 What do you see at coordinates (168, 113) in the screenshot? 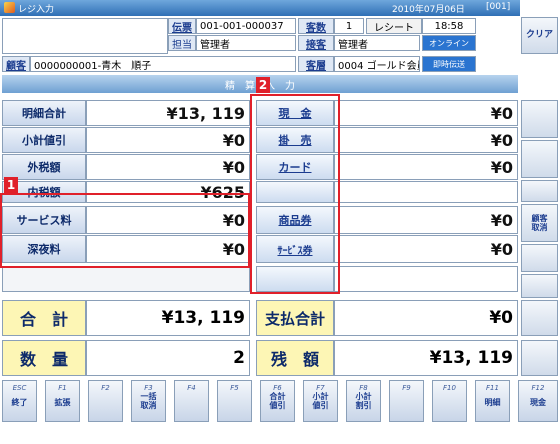
I see `detail-total-value: ¥13, 119` at bounding box center [168, 113].